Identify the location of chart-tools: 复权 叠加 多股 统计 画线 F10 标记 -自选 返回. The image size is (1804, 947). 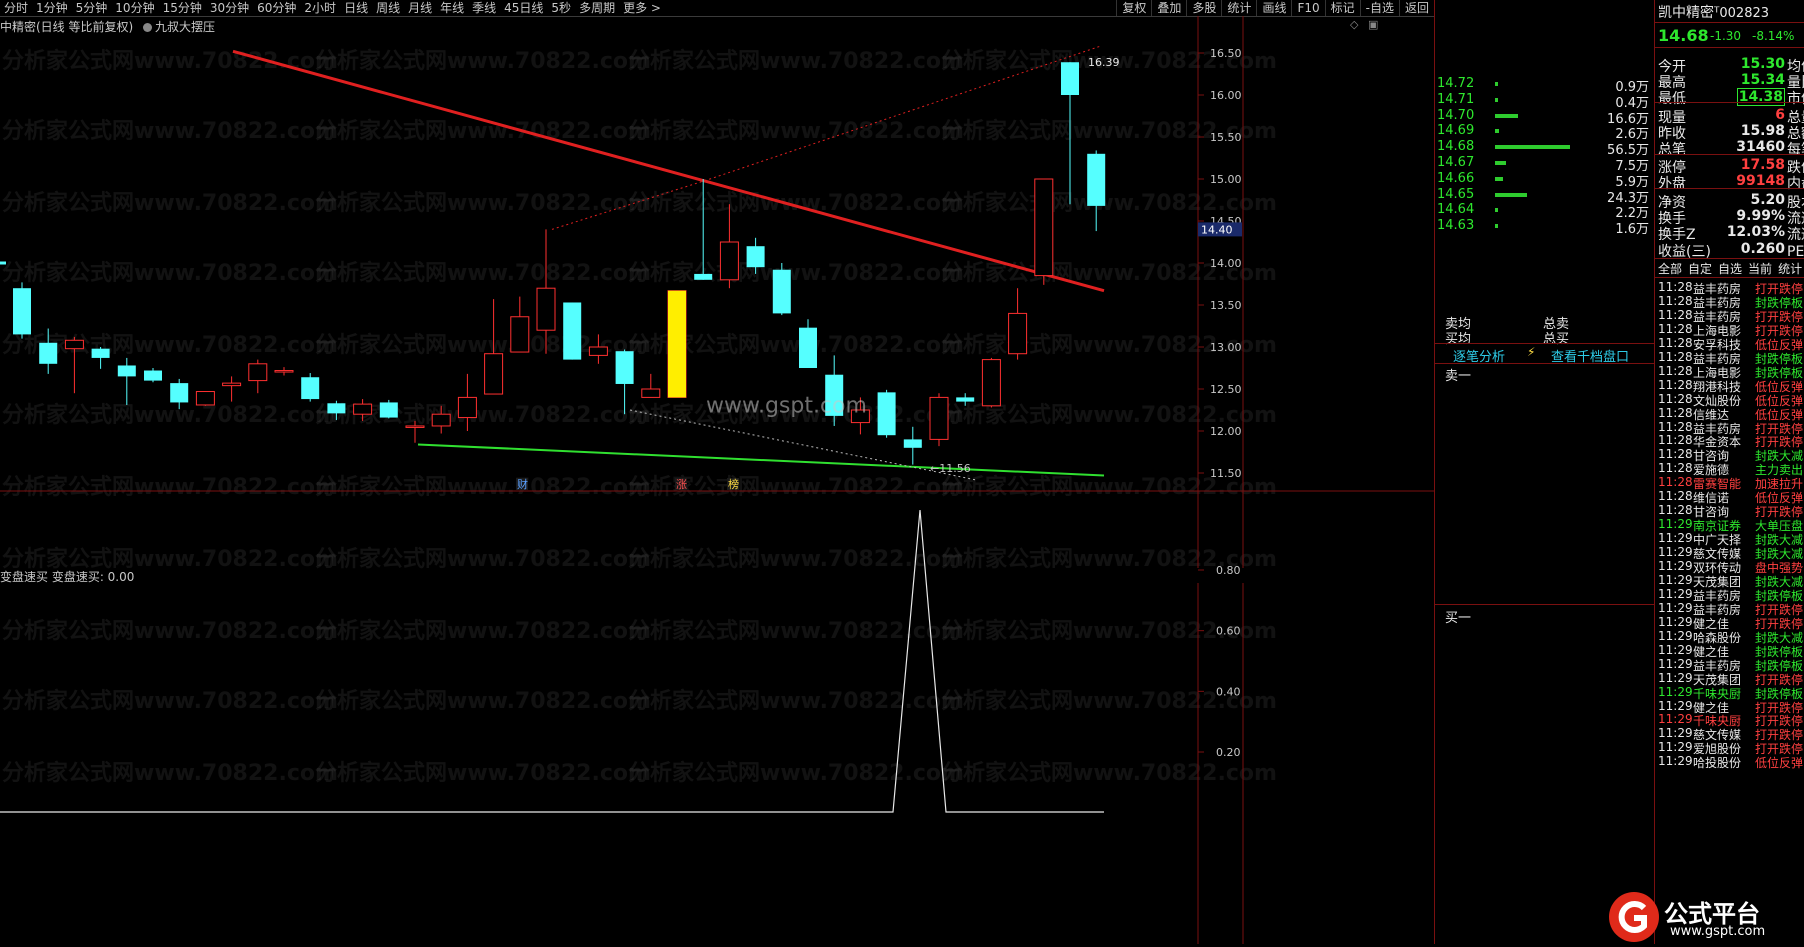
(1275, 8).